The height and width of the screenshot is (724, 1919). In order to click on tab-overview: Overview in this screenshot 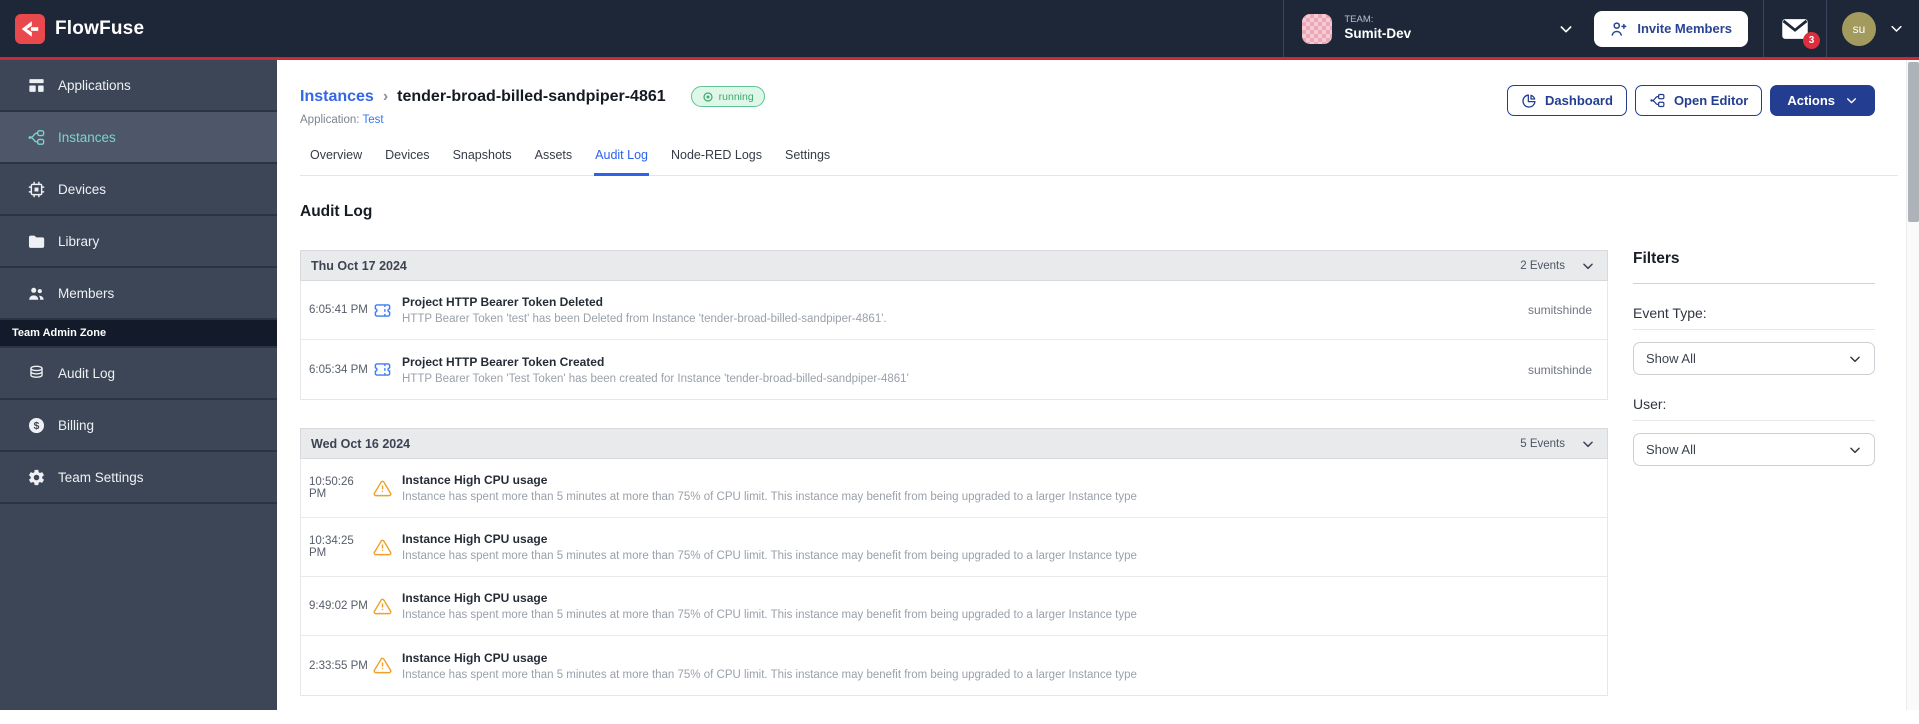, I will do `click(336, 157)`.